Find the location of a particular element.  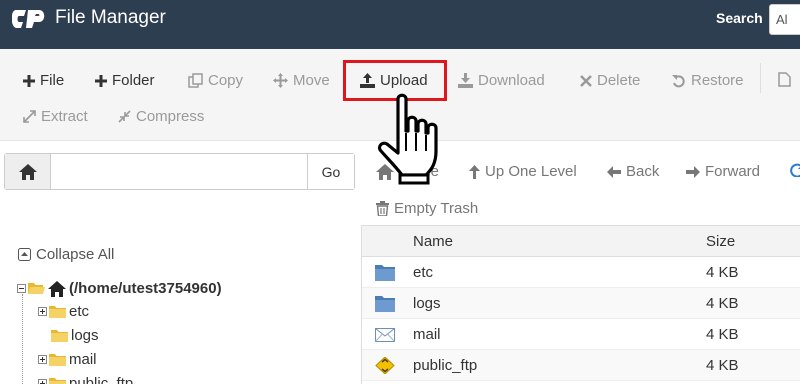

reload-icon is located at coordinates (795, 170).